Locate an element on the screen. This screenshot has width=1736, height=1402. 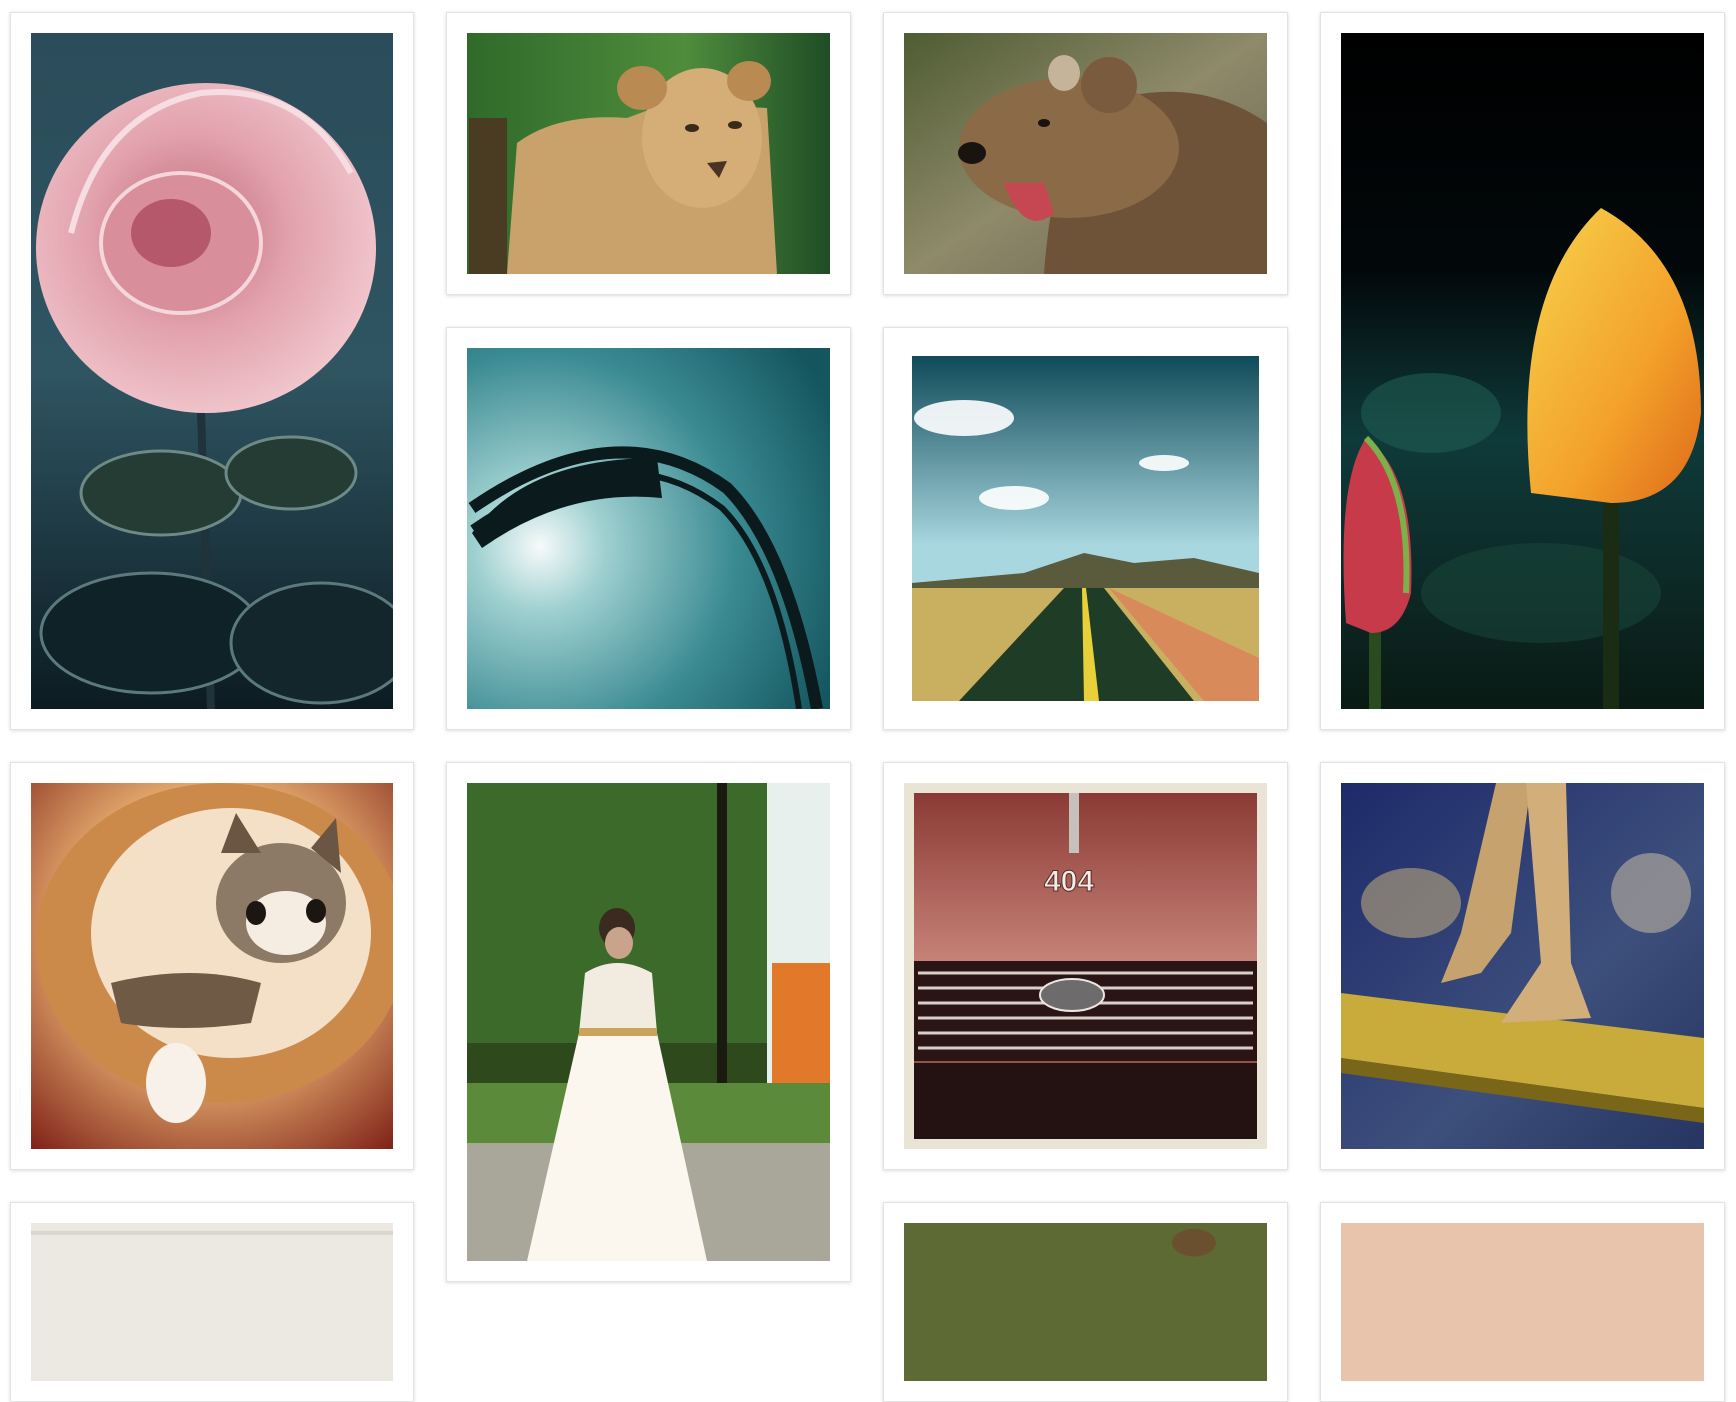
tulip-photo is located at coordinates (1522, 371).